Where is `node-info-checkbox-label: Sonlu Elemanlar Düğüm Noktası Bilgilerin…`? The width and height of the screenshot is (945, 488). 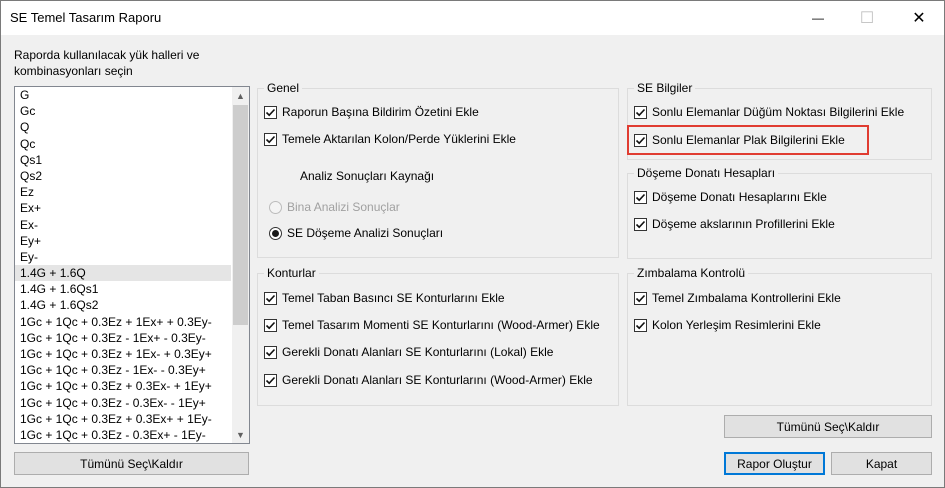
node-info-checkbox-label: Sonlu Elemanlar Düğüm Noktası Bilgilerin… is located at coordinates (778, 112).